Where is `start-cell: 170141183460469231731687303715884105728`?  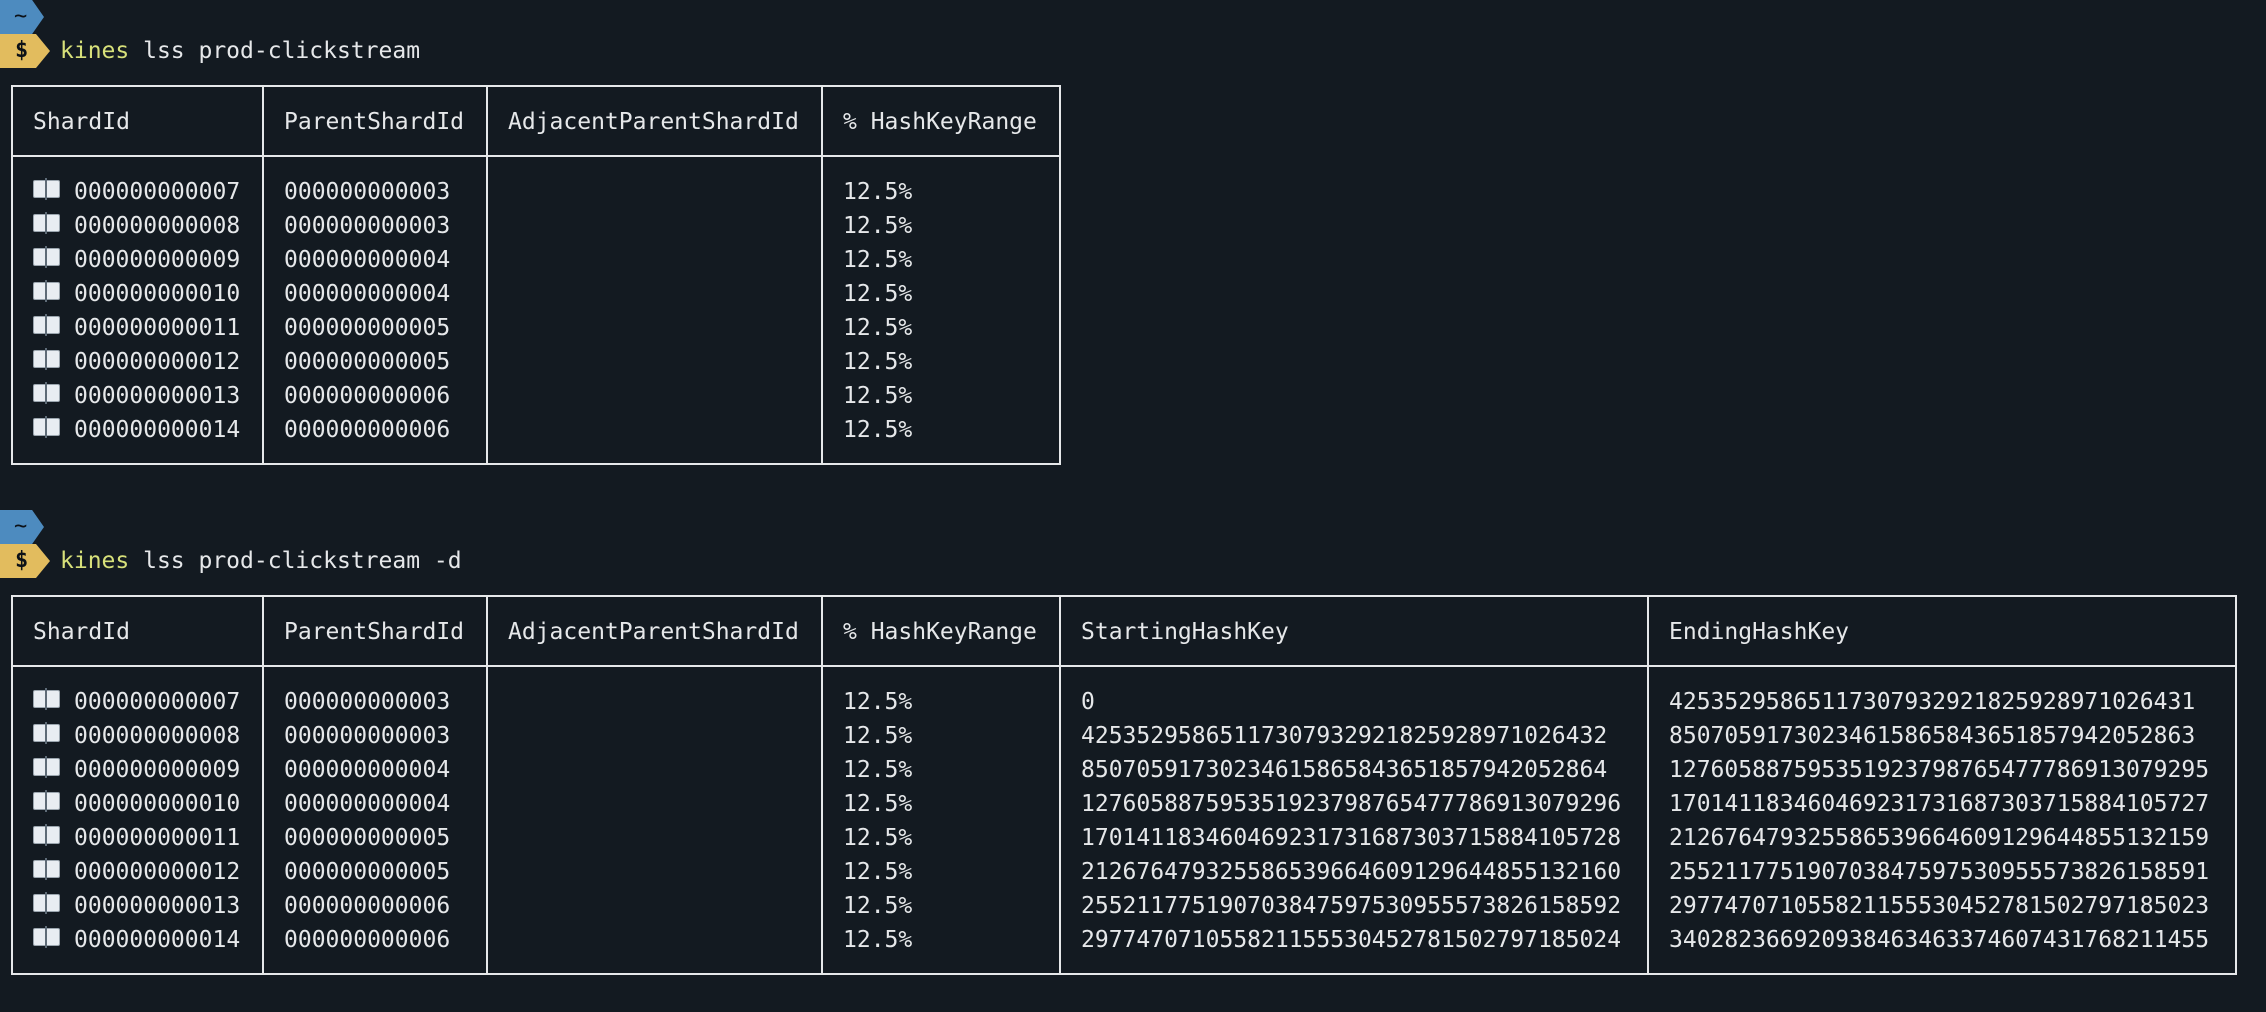
start-cell: 170141183460469231731687303715884105728 is located at coordinates (1351, 838).